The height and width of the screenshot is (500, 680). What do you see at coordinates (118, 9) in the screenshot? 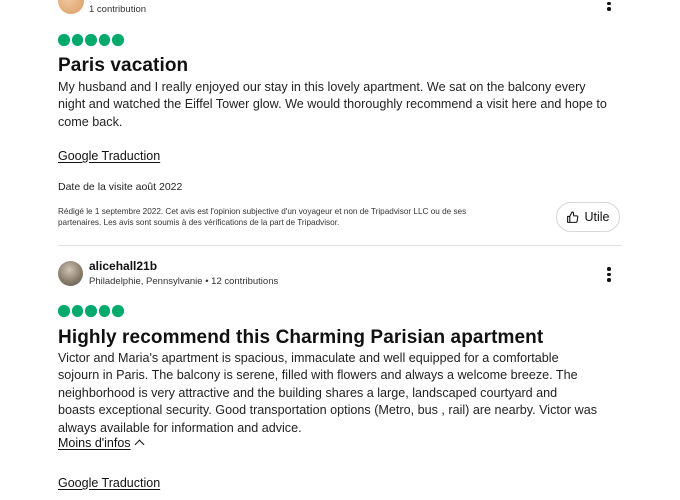
I see `reviewer-contributions: 1 contribution` at bounding box center [118, 9].